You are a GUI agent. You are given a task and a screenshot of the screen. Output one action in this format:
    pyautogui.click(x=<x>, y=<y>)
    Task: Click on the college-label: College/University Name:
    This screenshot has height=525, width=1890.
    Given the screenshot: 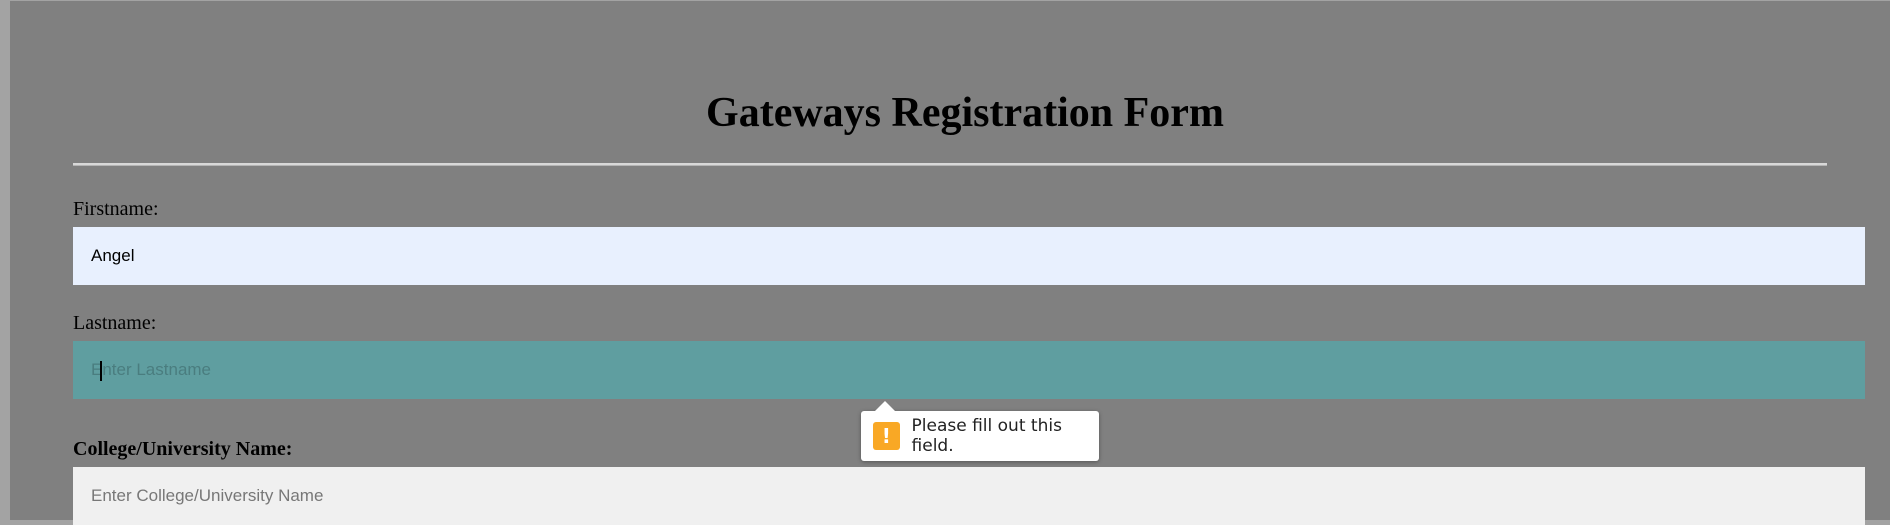 What is the action you would take?
    pyautogui.click(x=183, y=449)
    